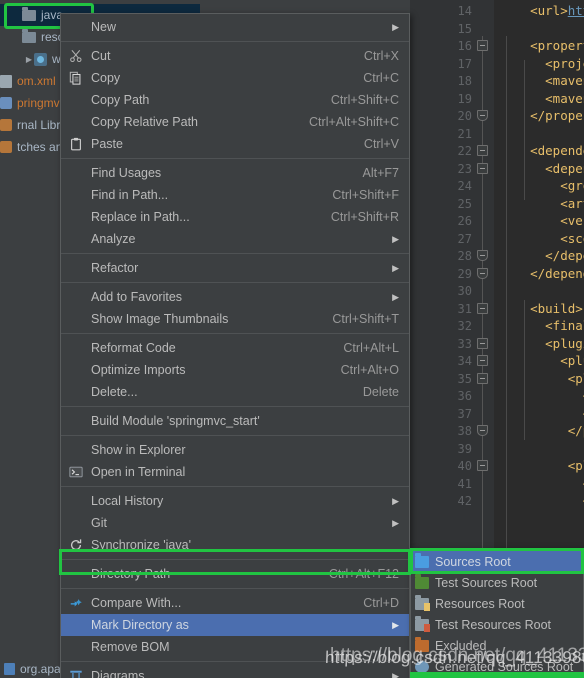 The image size is (584, 678). I want to click on sync-icon, so click(76, 545).